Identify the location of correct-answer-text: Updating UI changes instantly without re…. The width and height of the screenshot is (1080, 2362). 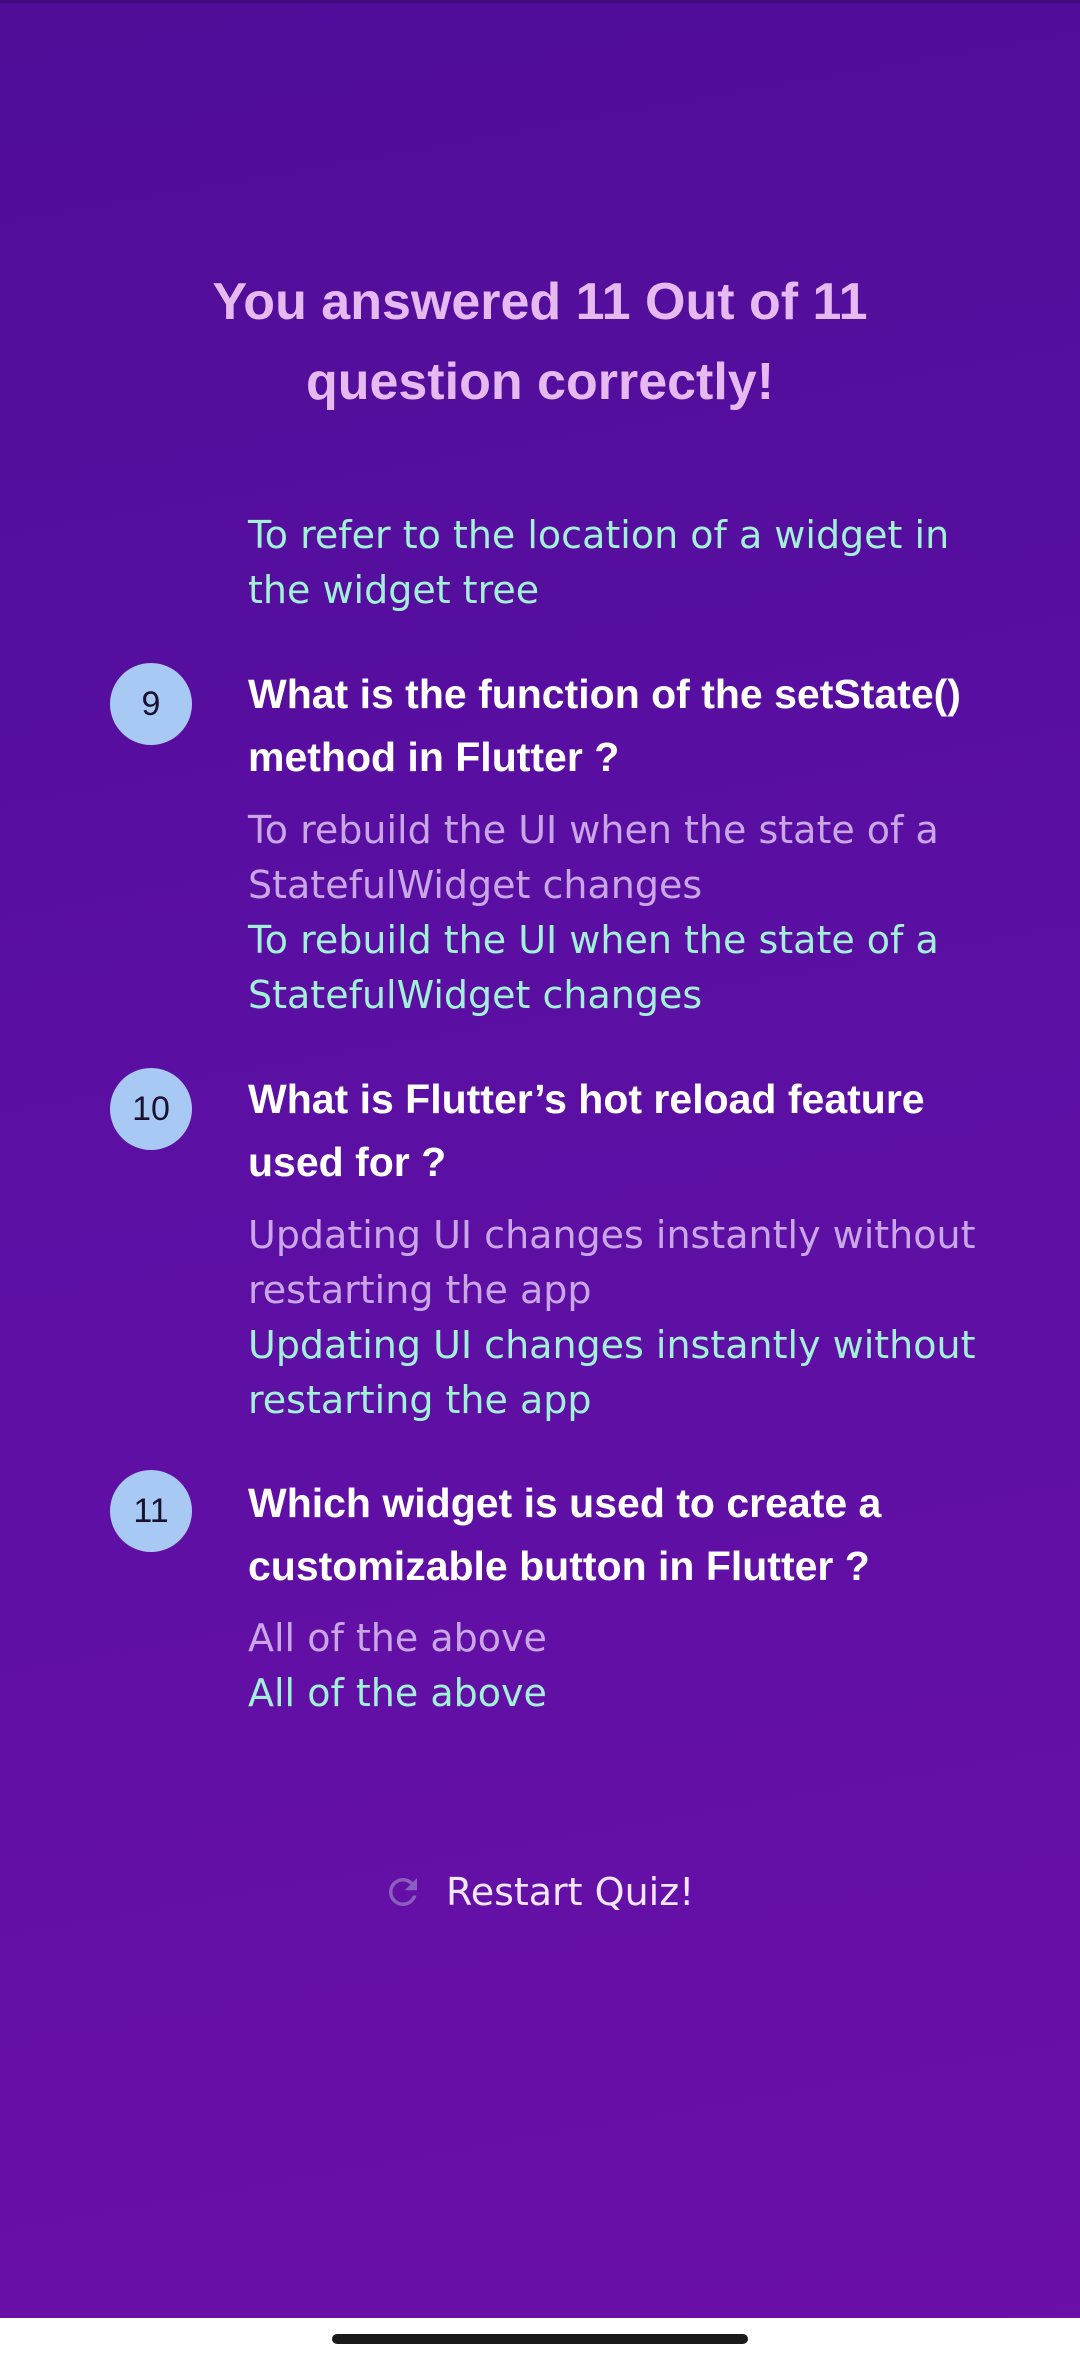
(612, 1372).